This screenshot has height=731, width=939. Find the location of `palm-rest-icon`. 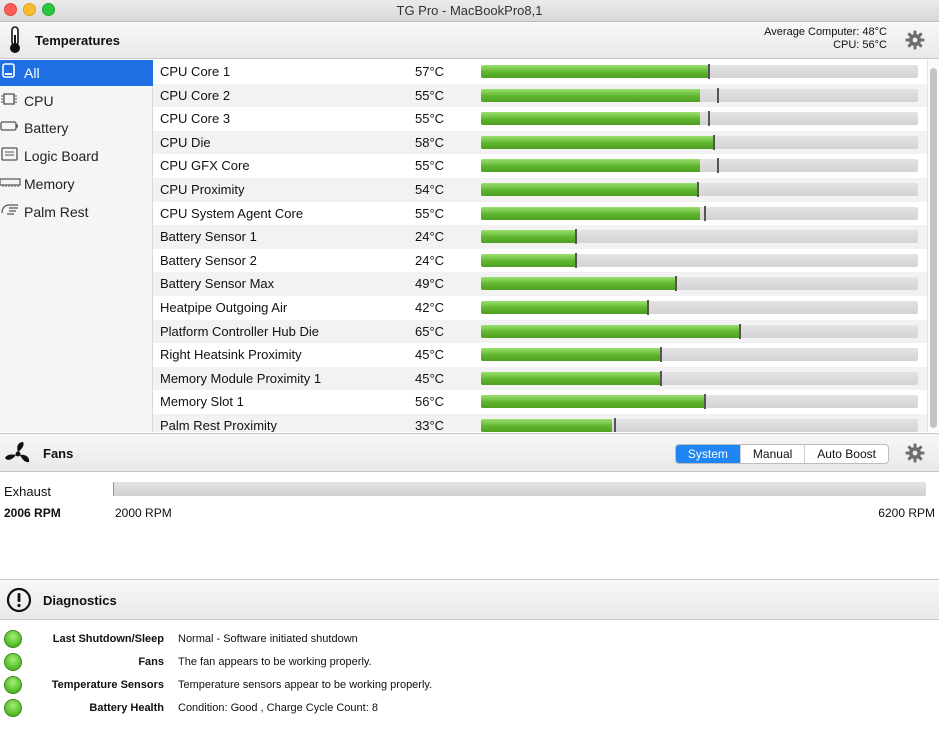

palm-rest-icon is located at coordinates (11, 212).